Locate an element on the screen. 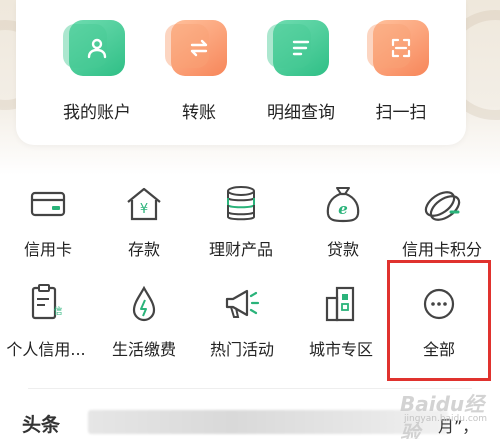 The height and width of the screenshot is (439, 500). service-label: 信用卡积分 is located at coordinates (441, 249).